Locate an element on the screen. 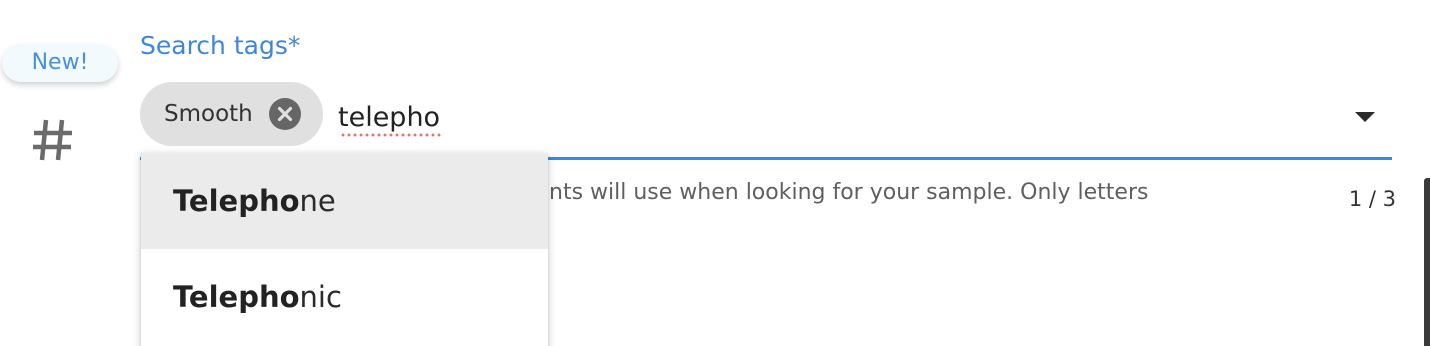 The width and height of the screenshot is (1430, 346). tag-search-input is located at coordinates (828, 117).